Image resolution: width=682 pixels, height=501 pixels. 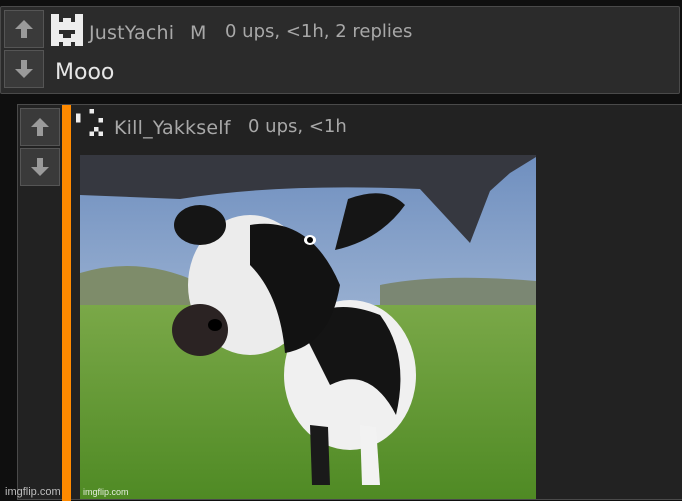 What do you see at coordinates (319, 31) in the screenshot?
I see `comment-meta: 0 ups, <1h, 2 replies` at bounding box center [319, 31].